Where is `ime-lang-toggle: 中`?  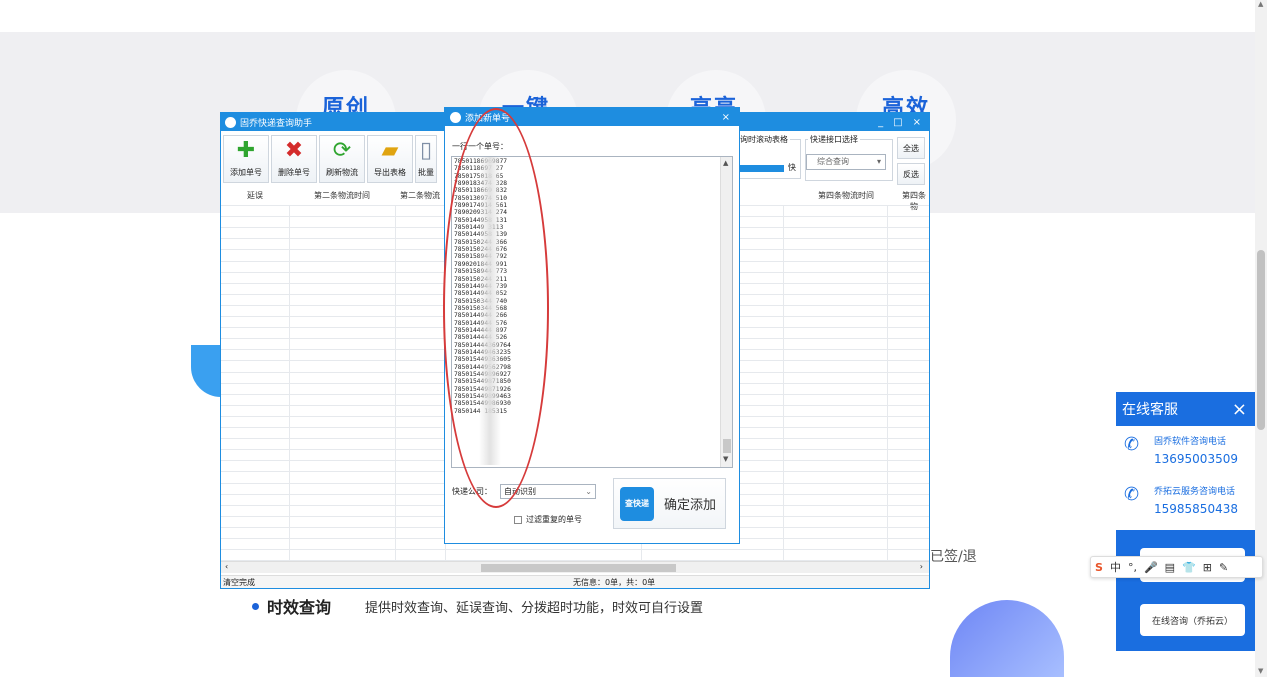 ime-lang-toggle: 中 is located at coordinates (1115, 567).